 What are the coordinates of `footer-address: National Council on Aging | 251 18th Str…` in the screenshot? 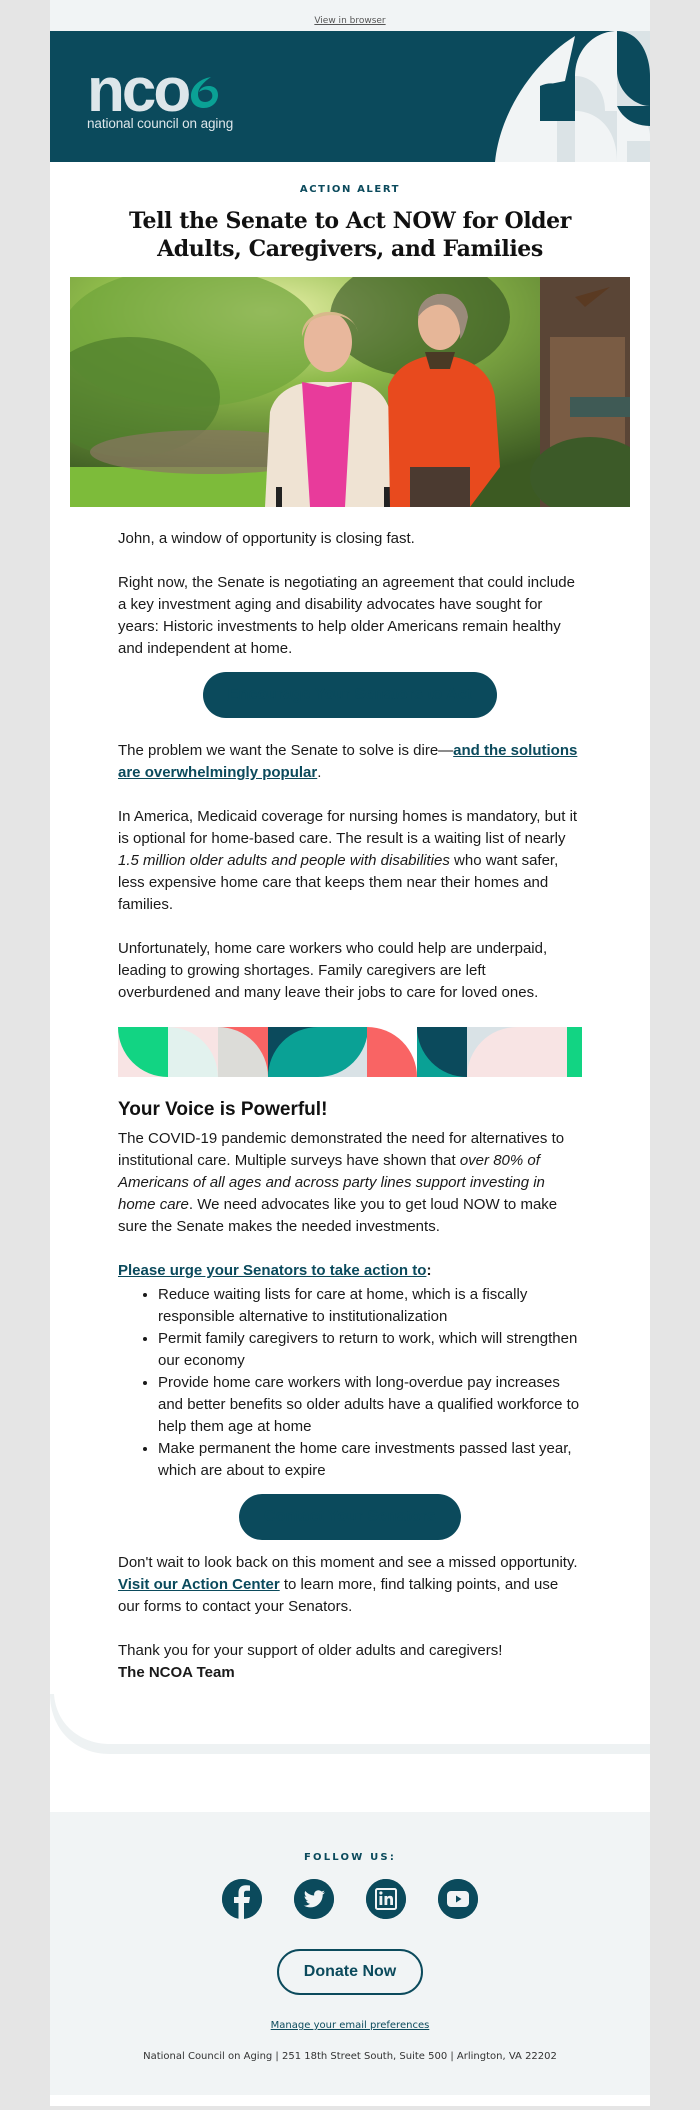 It's located at (350, 2056).